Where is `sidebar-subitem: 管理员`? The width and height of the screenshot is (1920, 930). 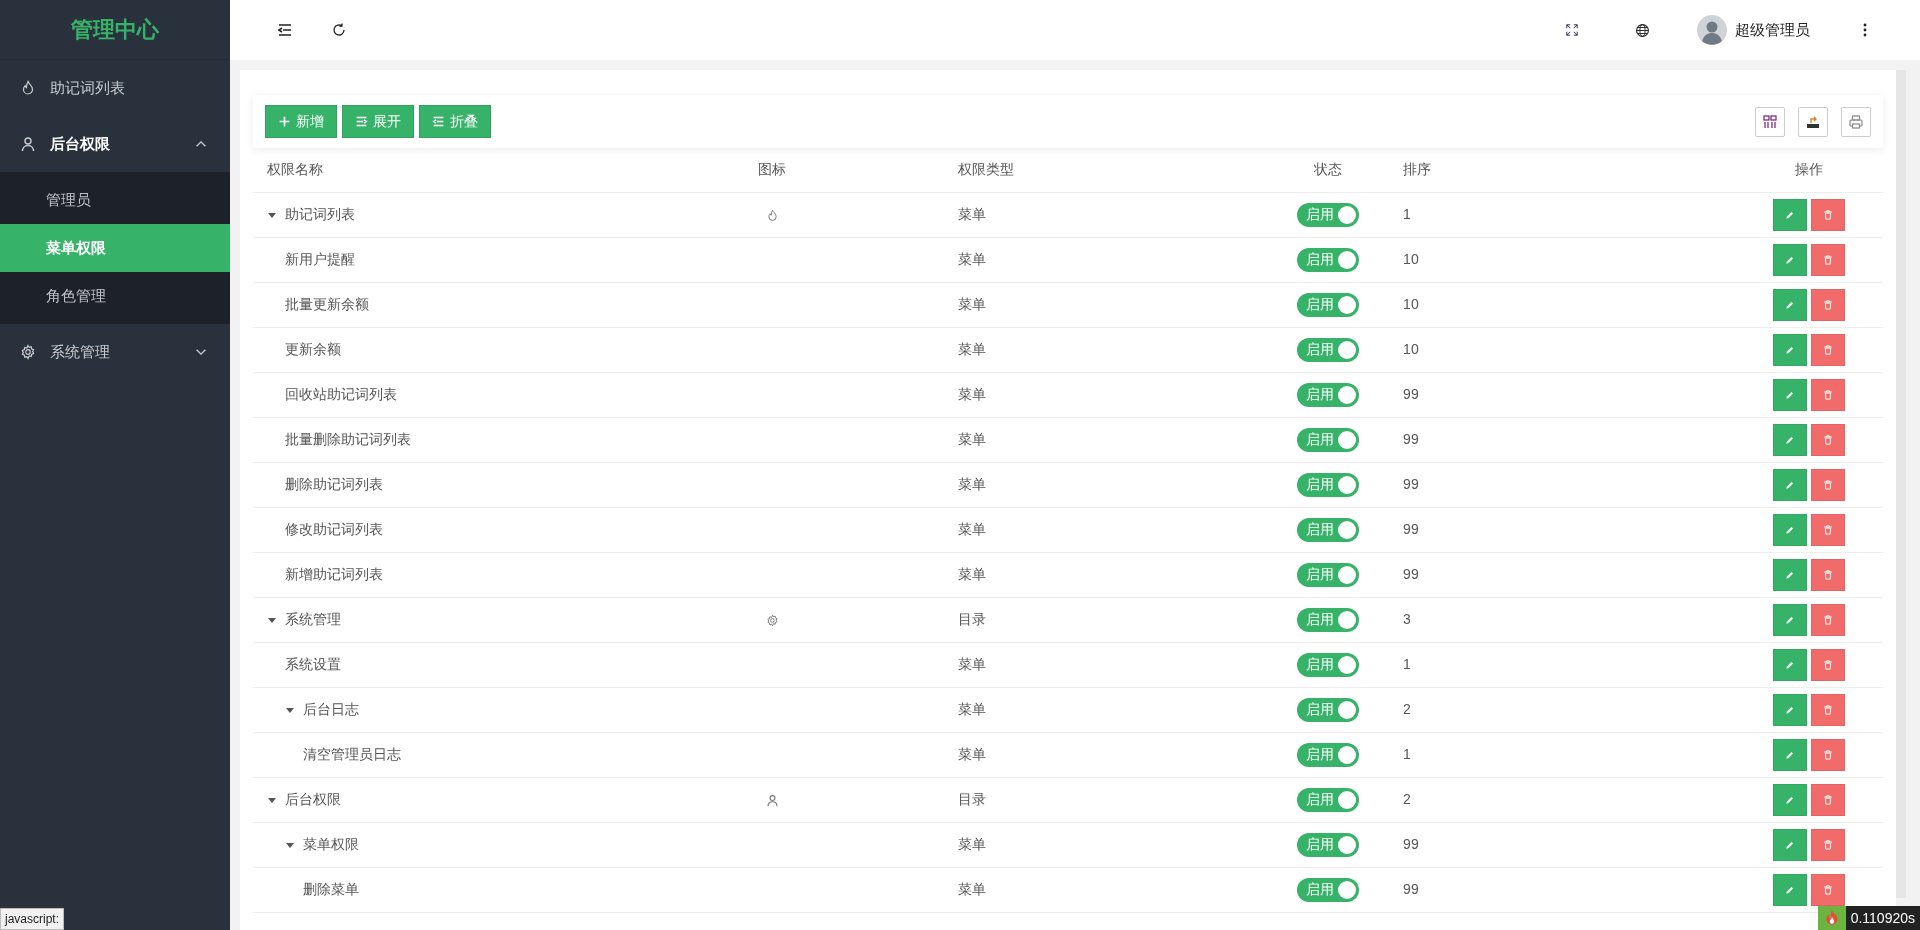 sidebar-subitem: 管理员 is located at coordinates (115, 200).